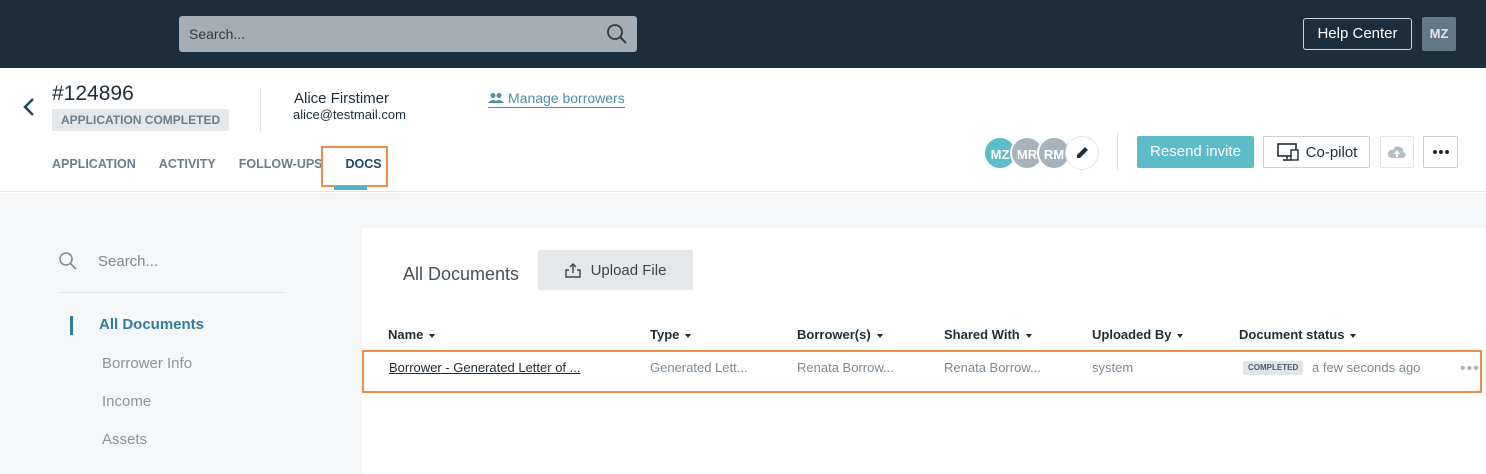  I want to click on column-header-borrowers: Borrower(s), so click(840, 334).